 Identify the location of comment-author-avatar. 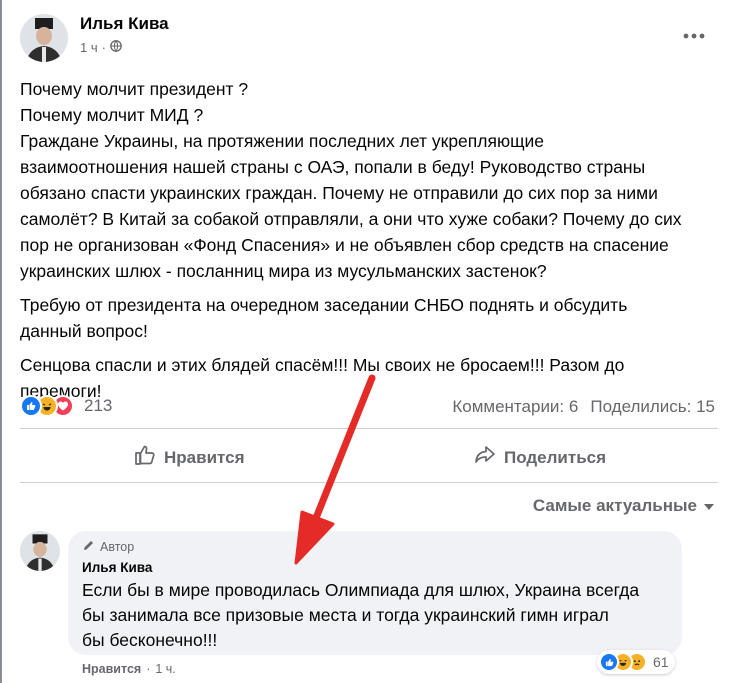
(40, 551).